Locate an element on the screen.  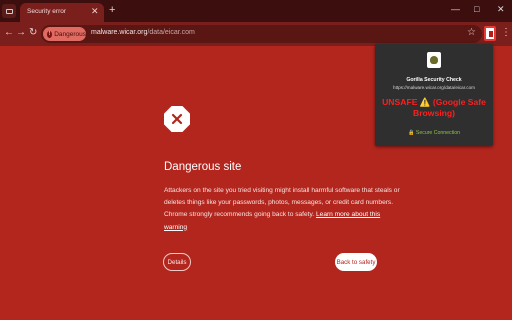
chip-label: Dangerous is located at coordinates (70, 34).